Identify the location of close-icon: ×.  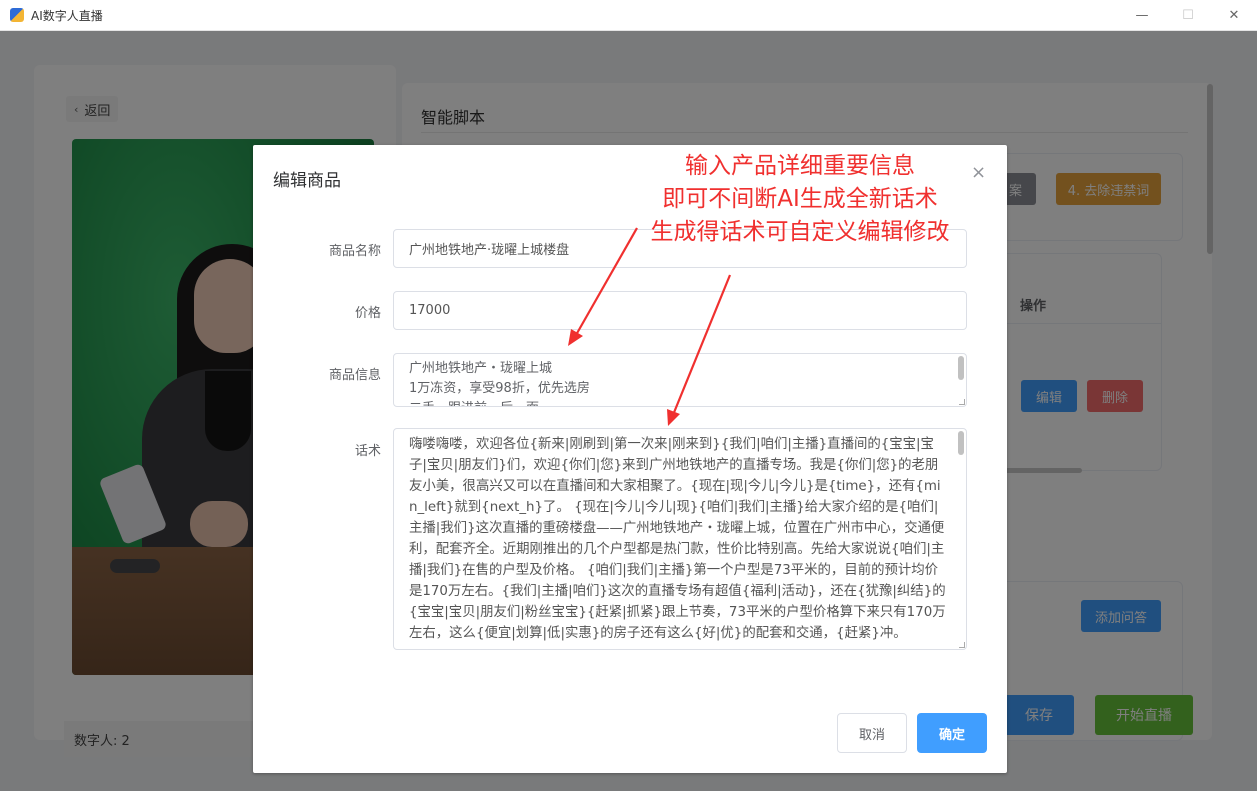
(978, 173).